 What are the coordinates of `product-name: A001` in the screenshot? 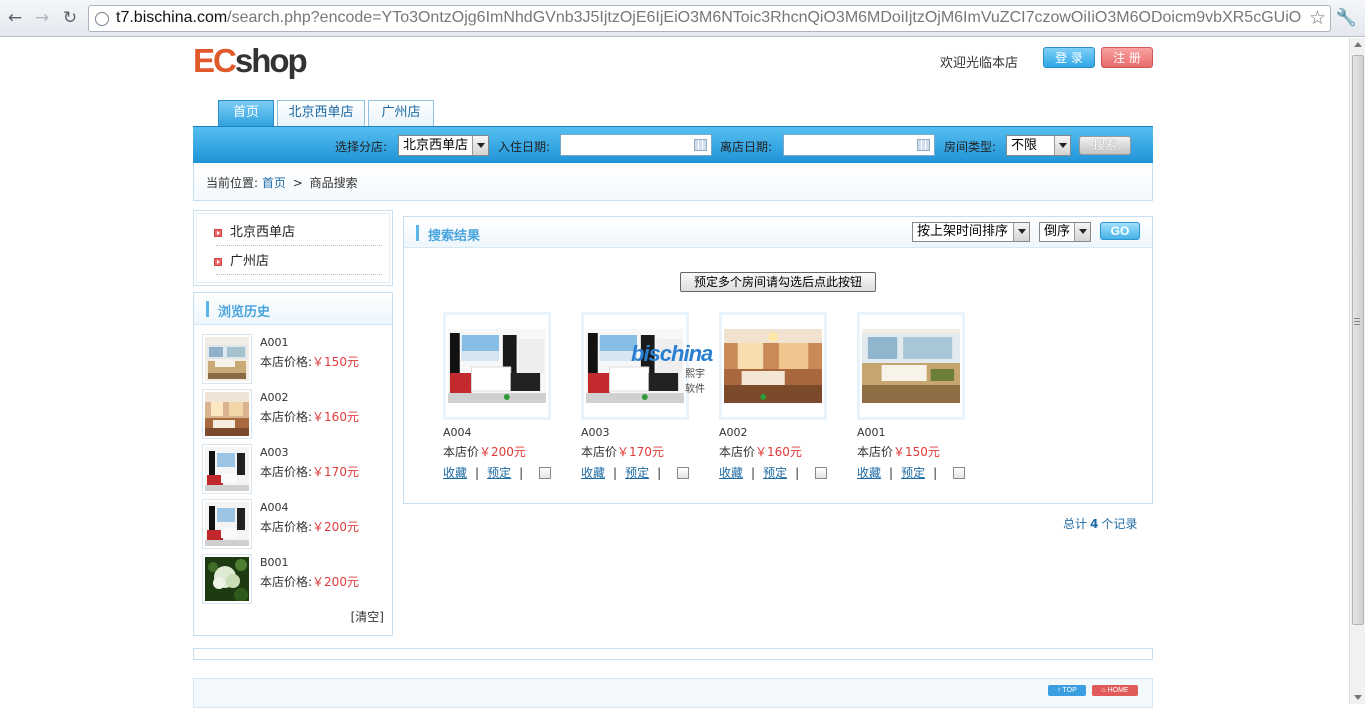 It's located at (871, 432).